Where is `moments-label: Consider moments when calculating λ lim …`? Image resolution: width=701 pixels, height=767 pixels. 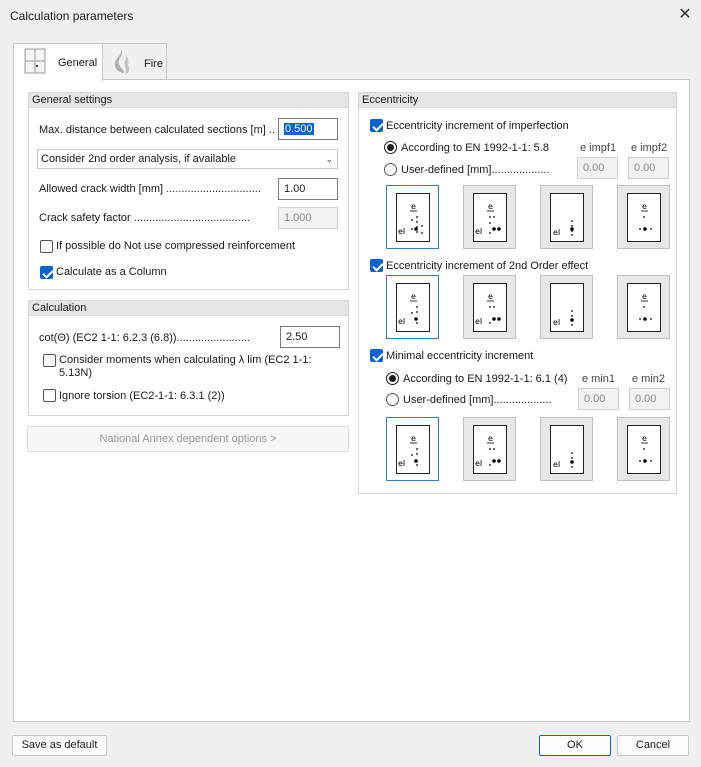 moments-label: Consider moments when calculating λ lim … is located at coordinates (185, 360).